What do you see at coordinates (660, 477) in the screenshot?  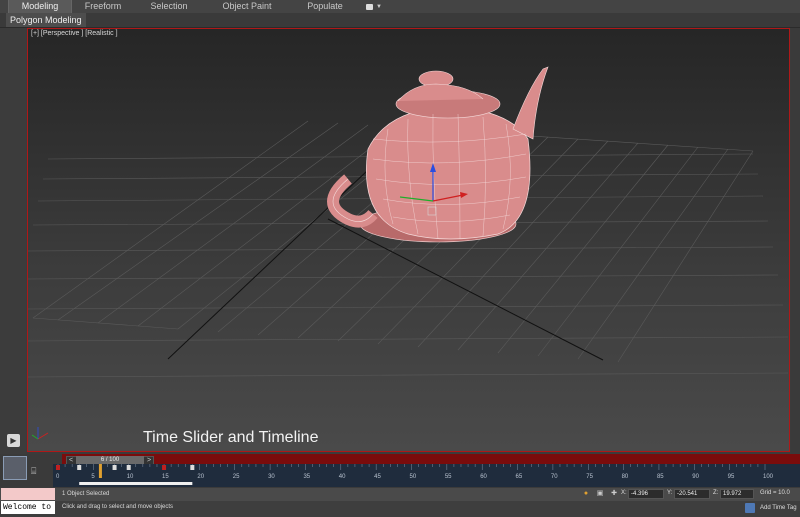 I see `timeline-tick-label: 85` at bounding box center [660, 477].